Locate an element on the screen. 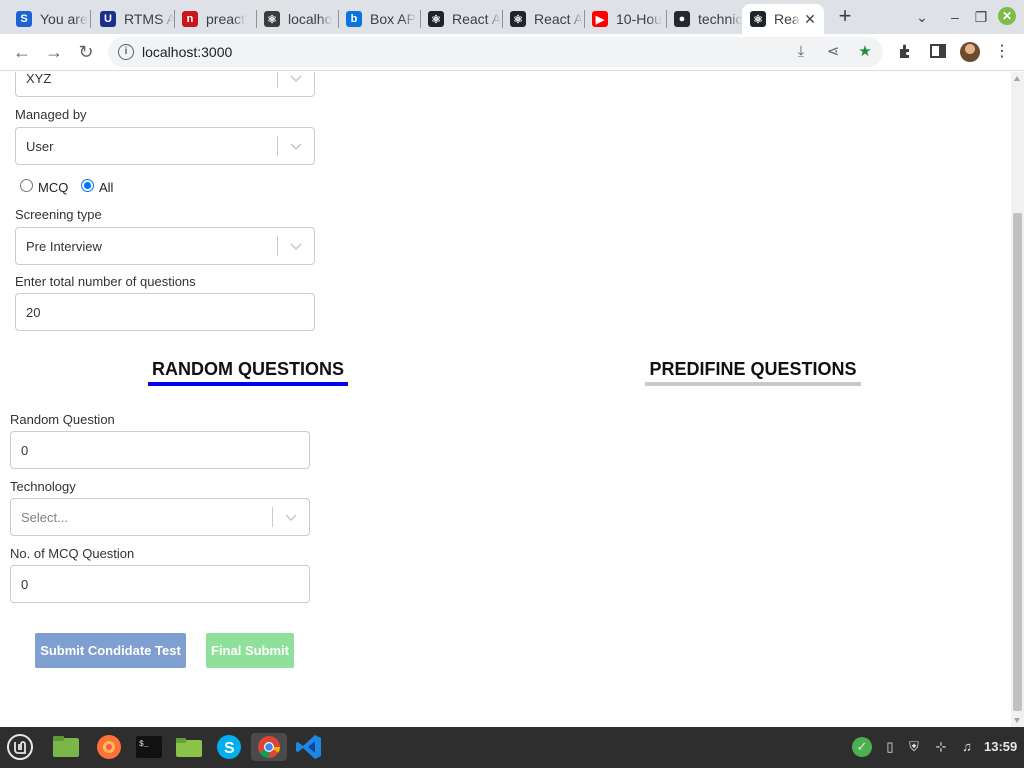  shield-icon: ⛨ is located at coordinates (914, 747).